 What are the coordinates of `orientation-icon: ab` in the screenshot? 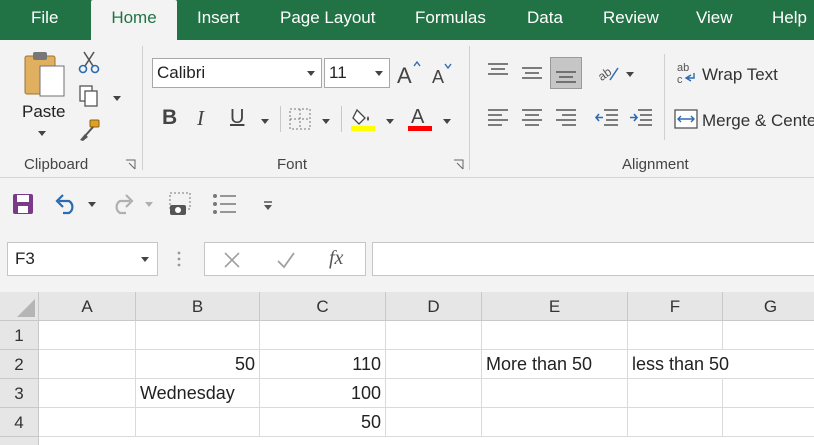 It's located at (607, 74).